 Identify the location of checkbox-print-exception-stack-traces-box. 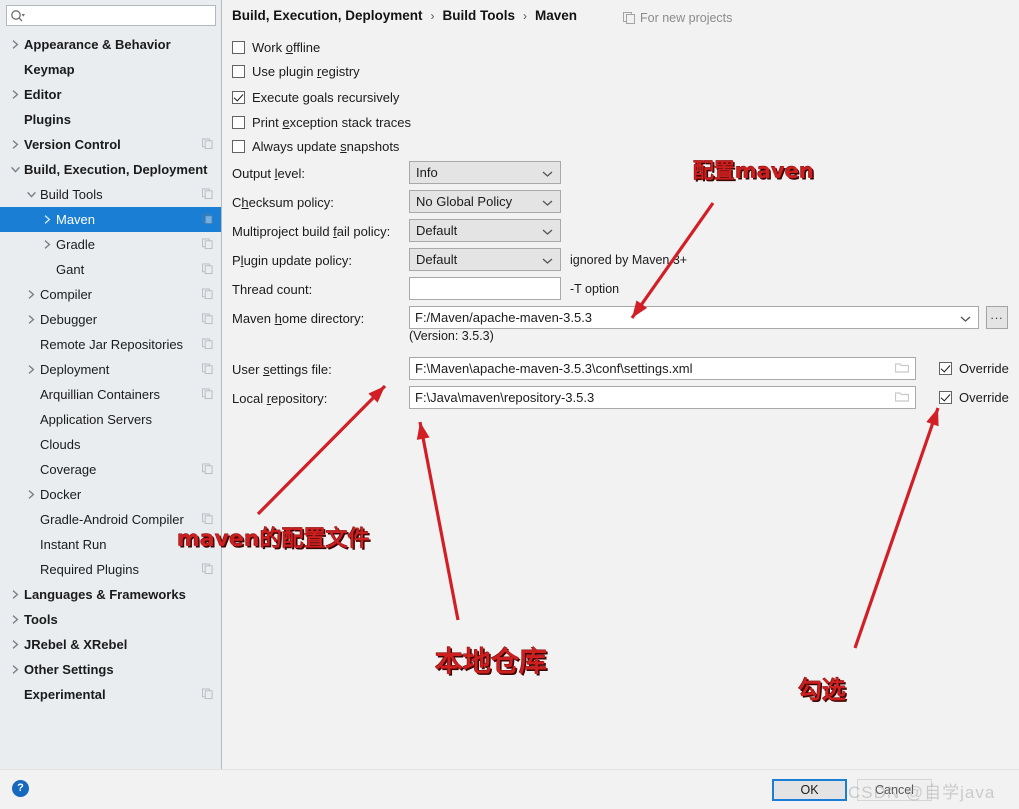
(238, 122).